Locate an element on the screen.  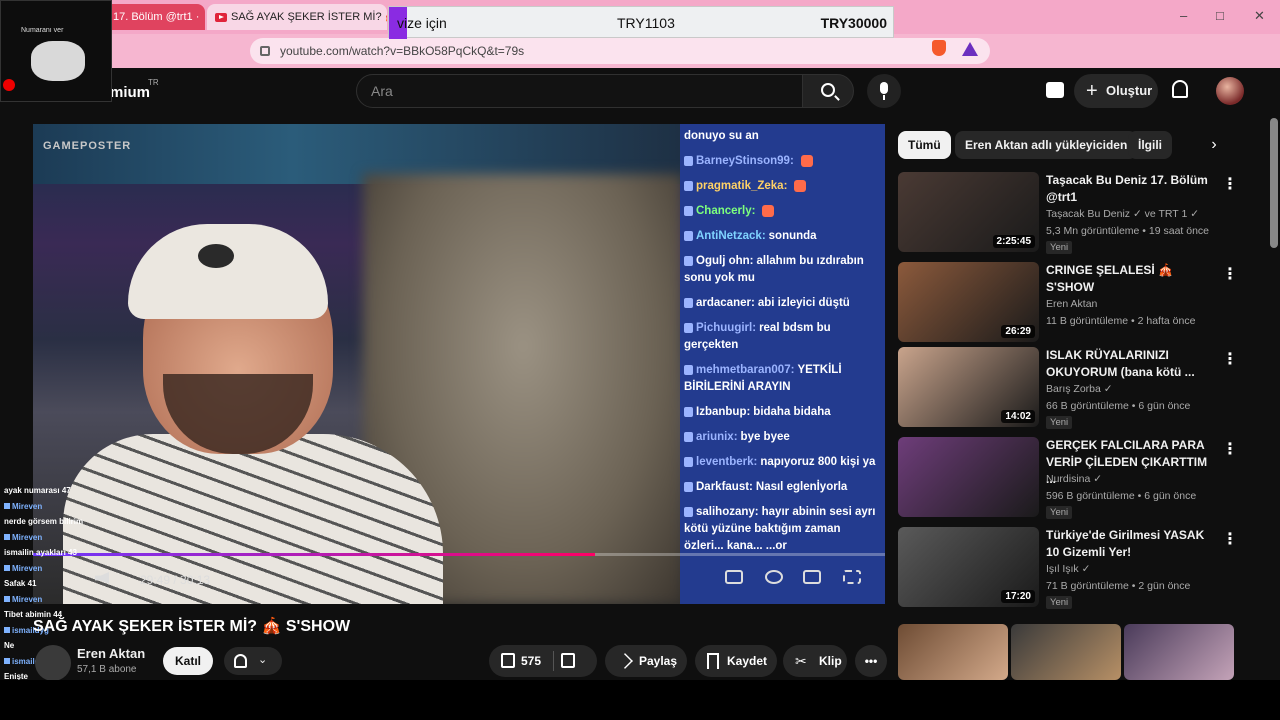
recommended-channel: Nurdisina ✓ is located at coordinates (1074, 479).